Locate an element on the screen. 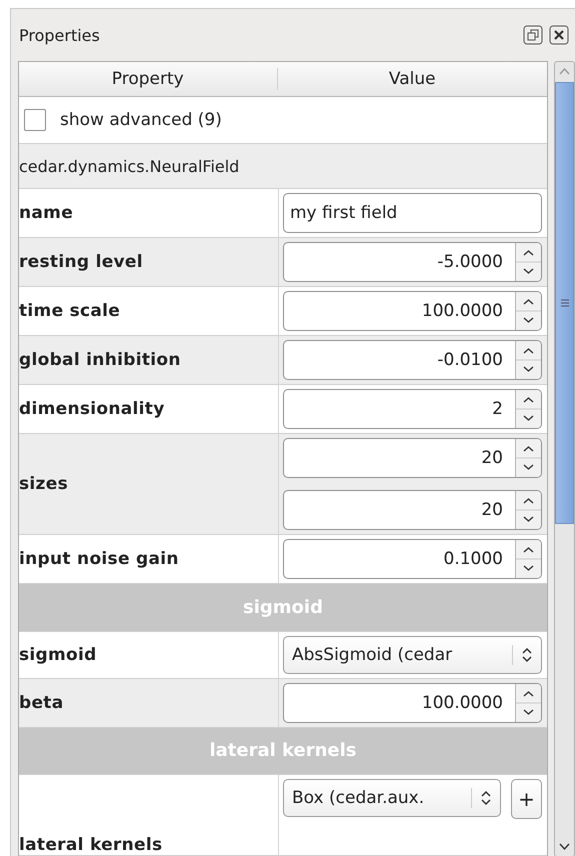 The width and height of the screenshot is (575, 856). panel-title: Properties is located at coordinates (60, 35).